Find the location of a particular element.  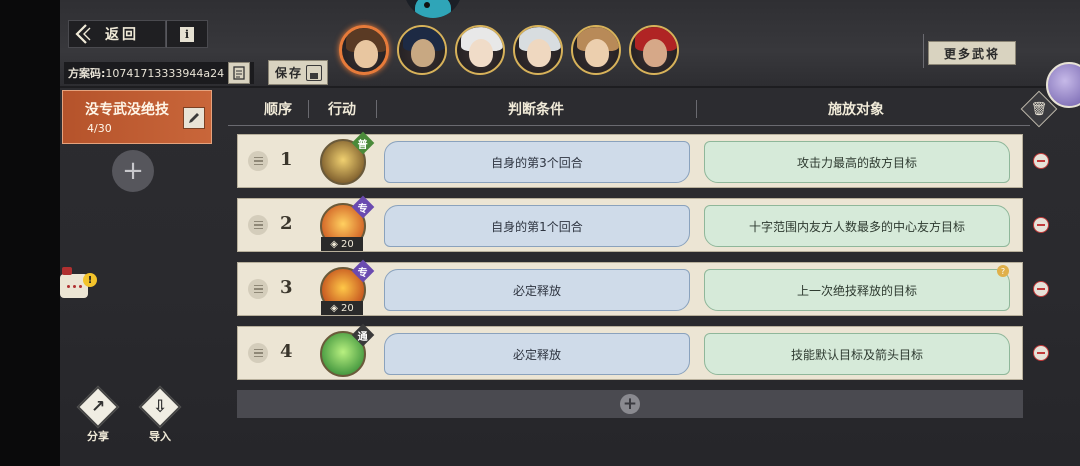

add-preset-button: + is located at coordinates (133, 171).